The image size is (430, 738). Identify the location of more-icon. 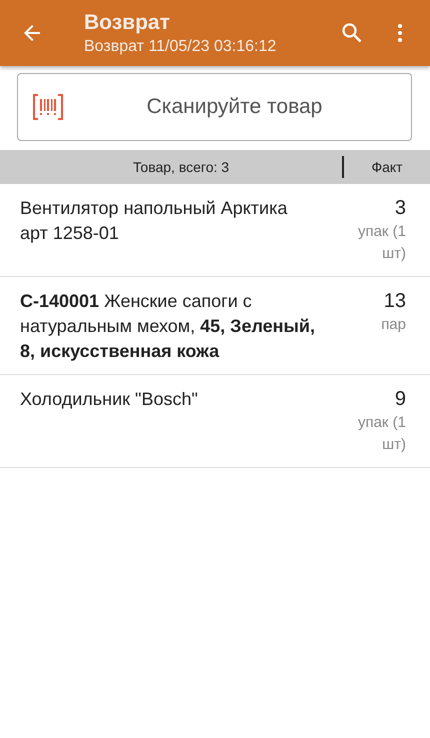
(400, 33).